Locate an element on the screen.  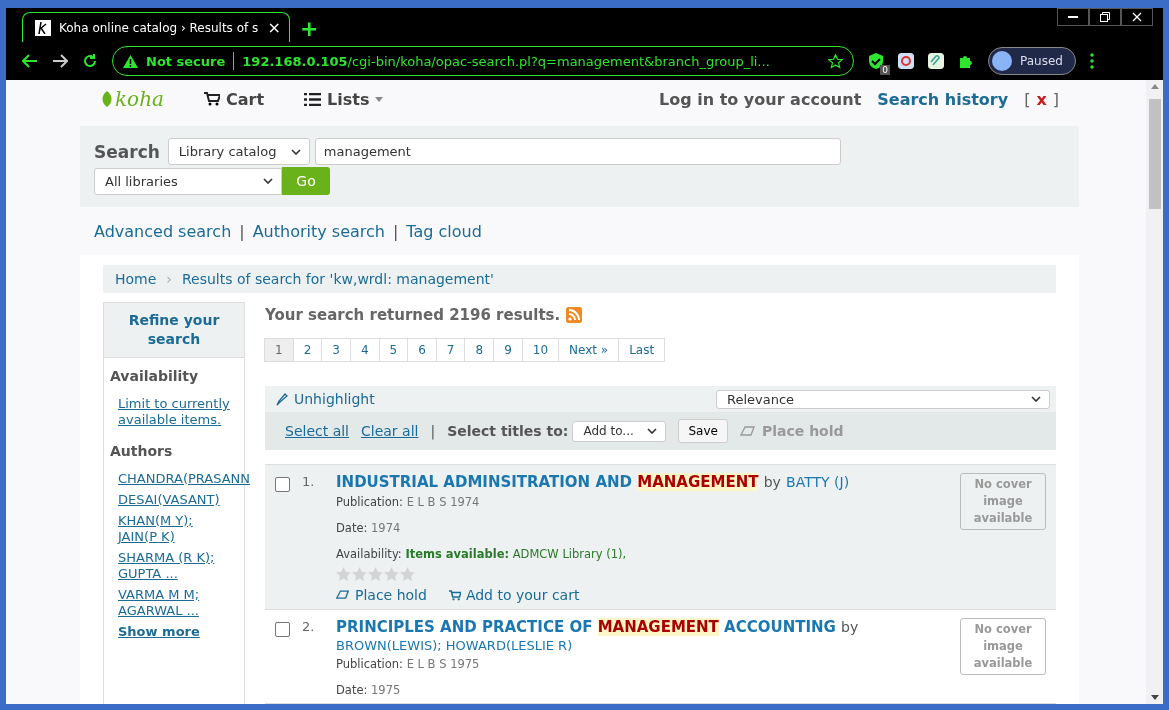
clear-all-link: Clear all is located at coordinates (390, 431).